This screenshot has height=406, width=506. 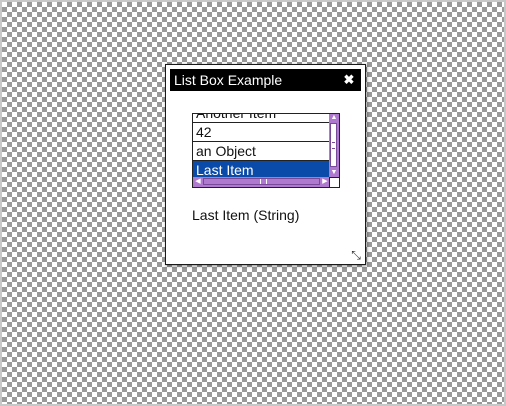 I want to click on vertical-scroll-thumb, so click(x=333, y=145).